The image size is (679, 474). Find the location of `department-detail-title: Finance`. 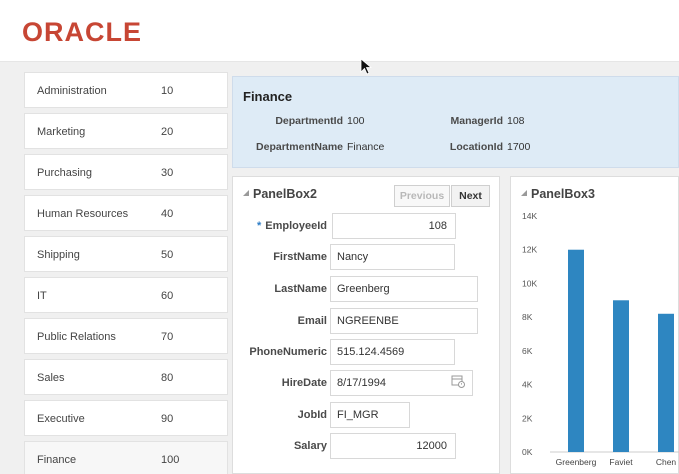

department-detail-title: Finance is located at coordinates (268, 96).